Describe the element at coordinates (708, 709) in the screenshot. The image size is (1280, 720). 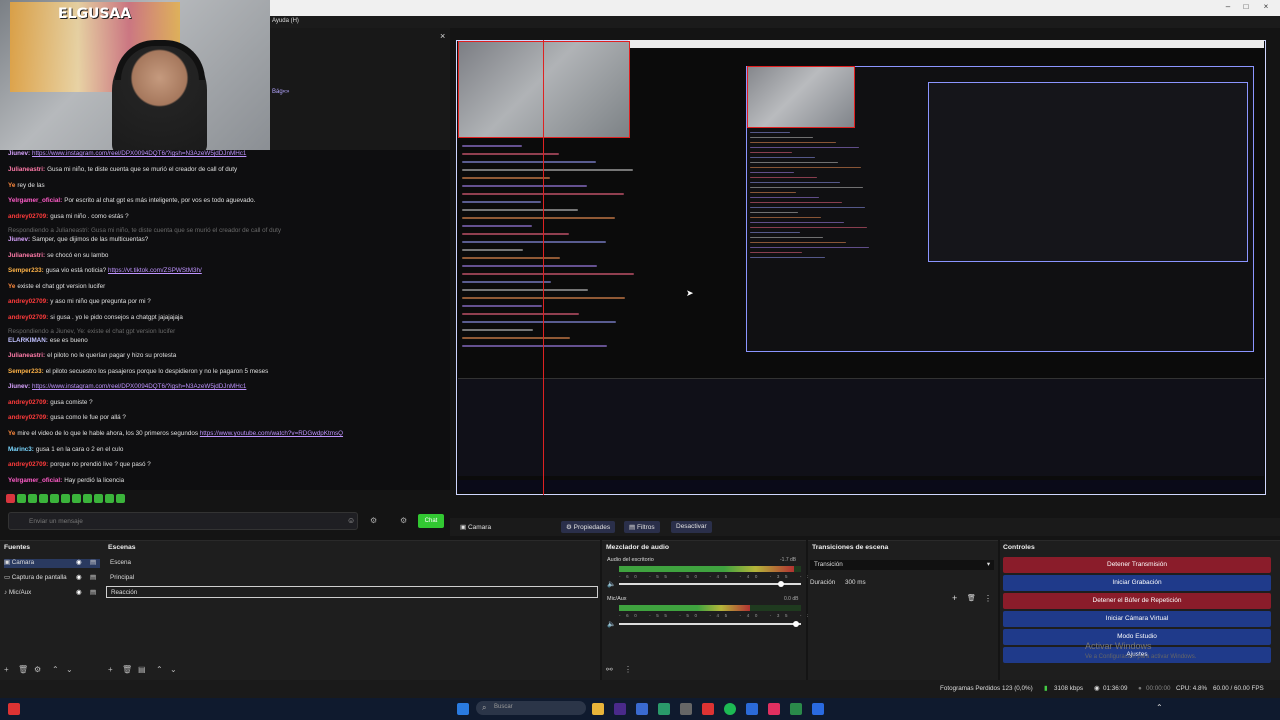
I see `brave-icon` at that location.